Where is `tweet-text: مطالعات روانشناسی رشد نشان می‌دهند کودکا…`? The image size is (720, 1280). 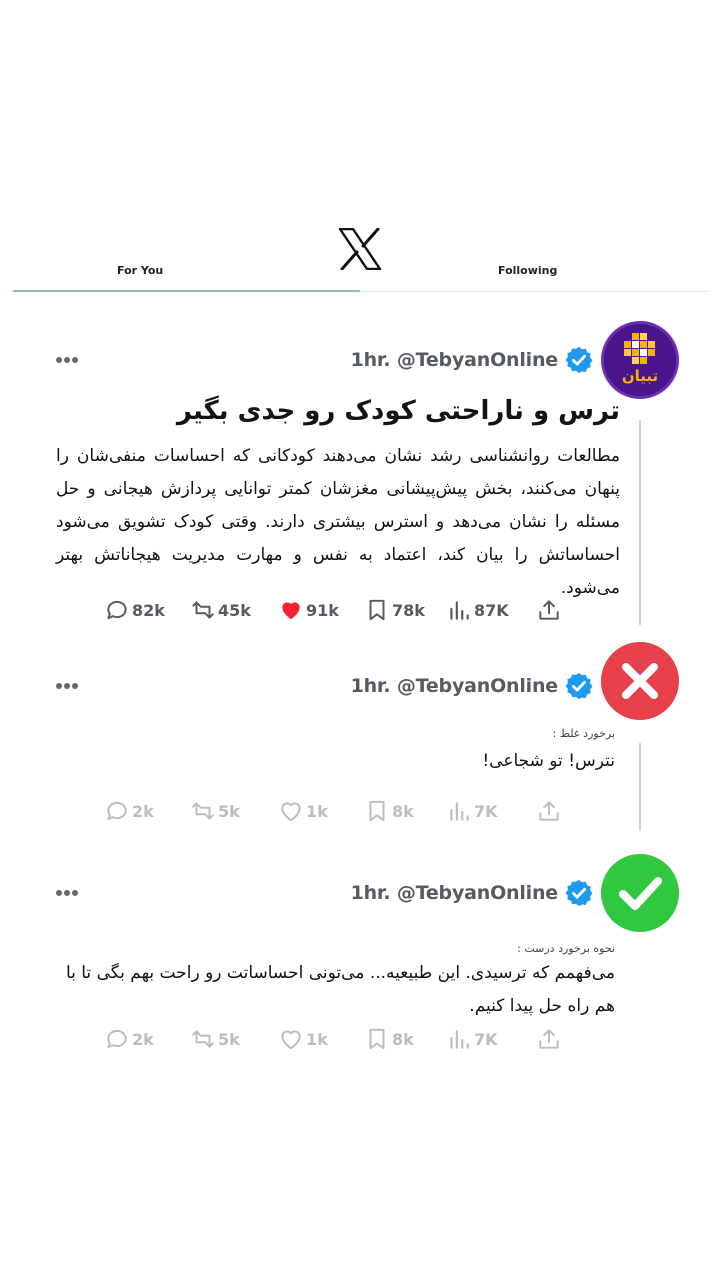
tweet-text: مطالعات روانشناسی رشد نشان می‌دهند کودکا… is located at coordinates (338, 522).